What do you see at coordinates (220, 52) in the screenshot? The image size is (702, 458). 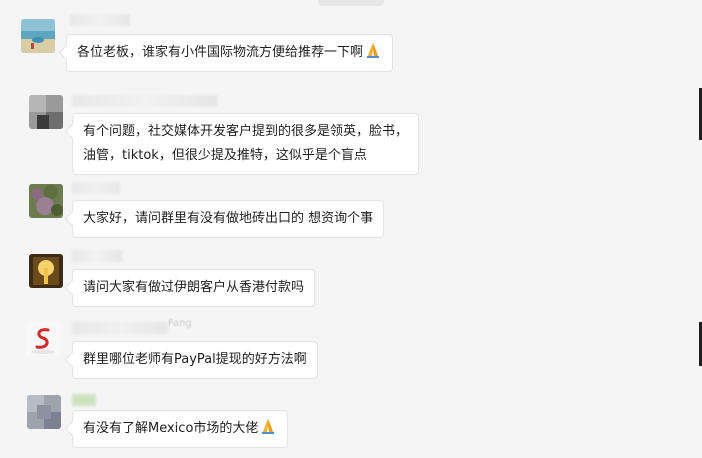 I see `message-text: 各位老板，谁家有小件国际物流方便给推荐一下啊` at bounding box center [220, 52].